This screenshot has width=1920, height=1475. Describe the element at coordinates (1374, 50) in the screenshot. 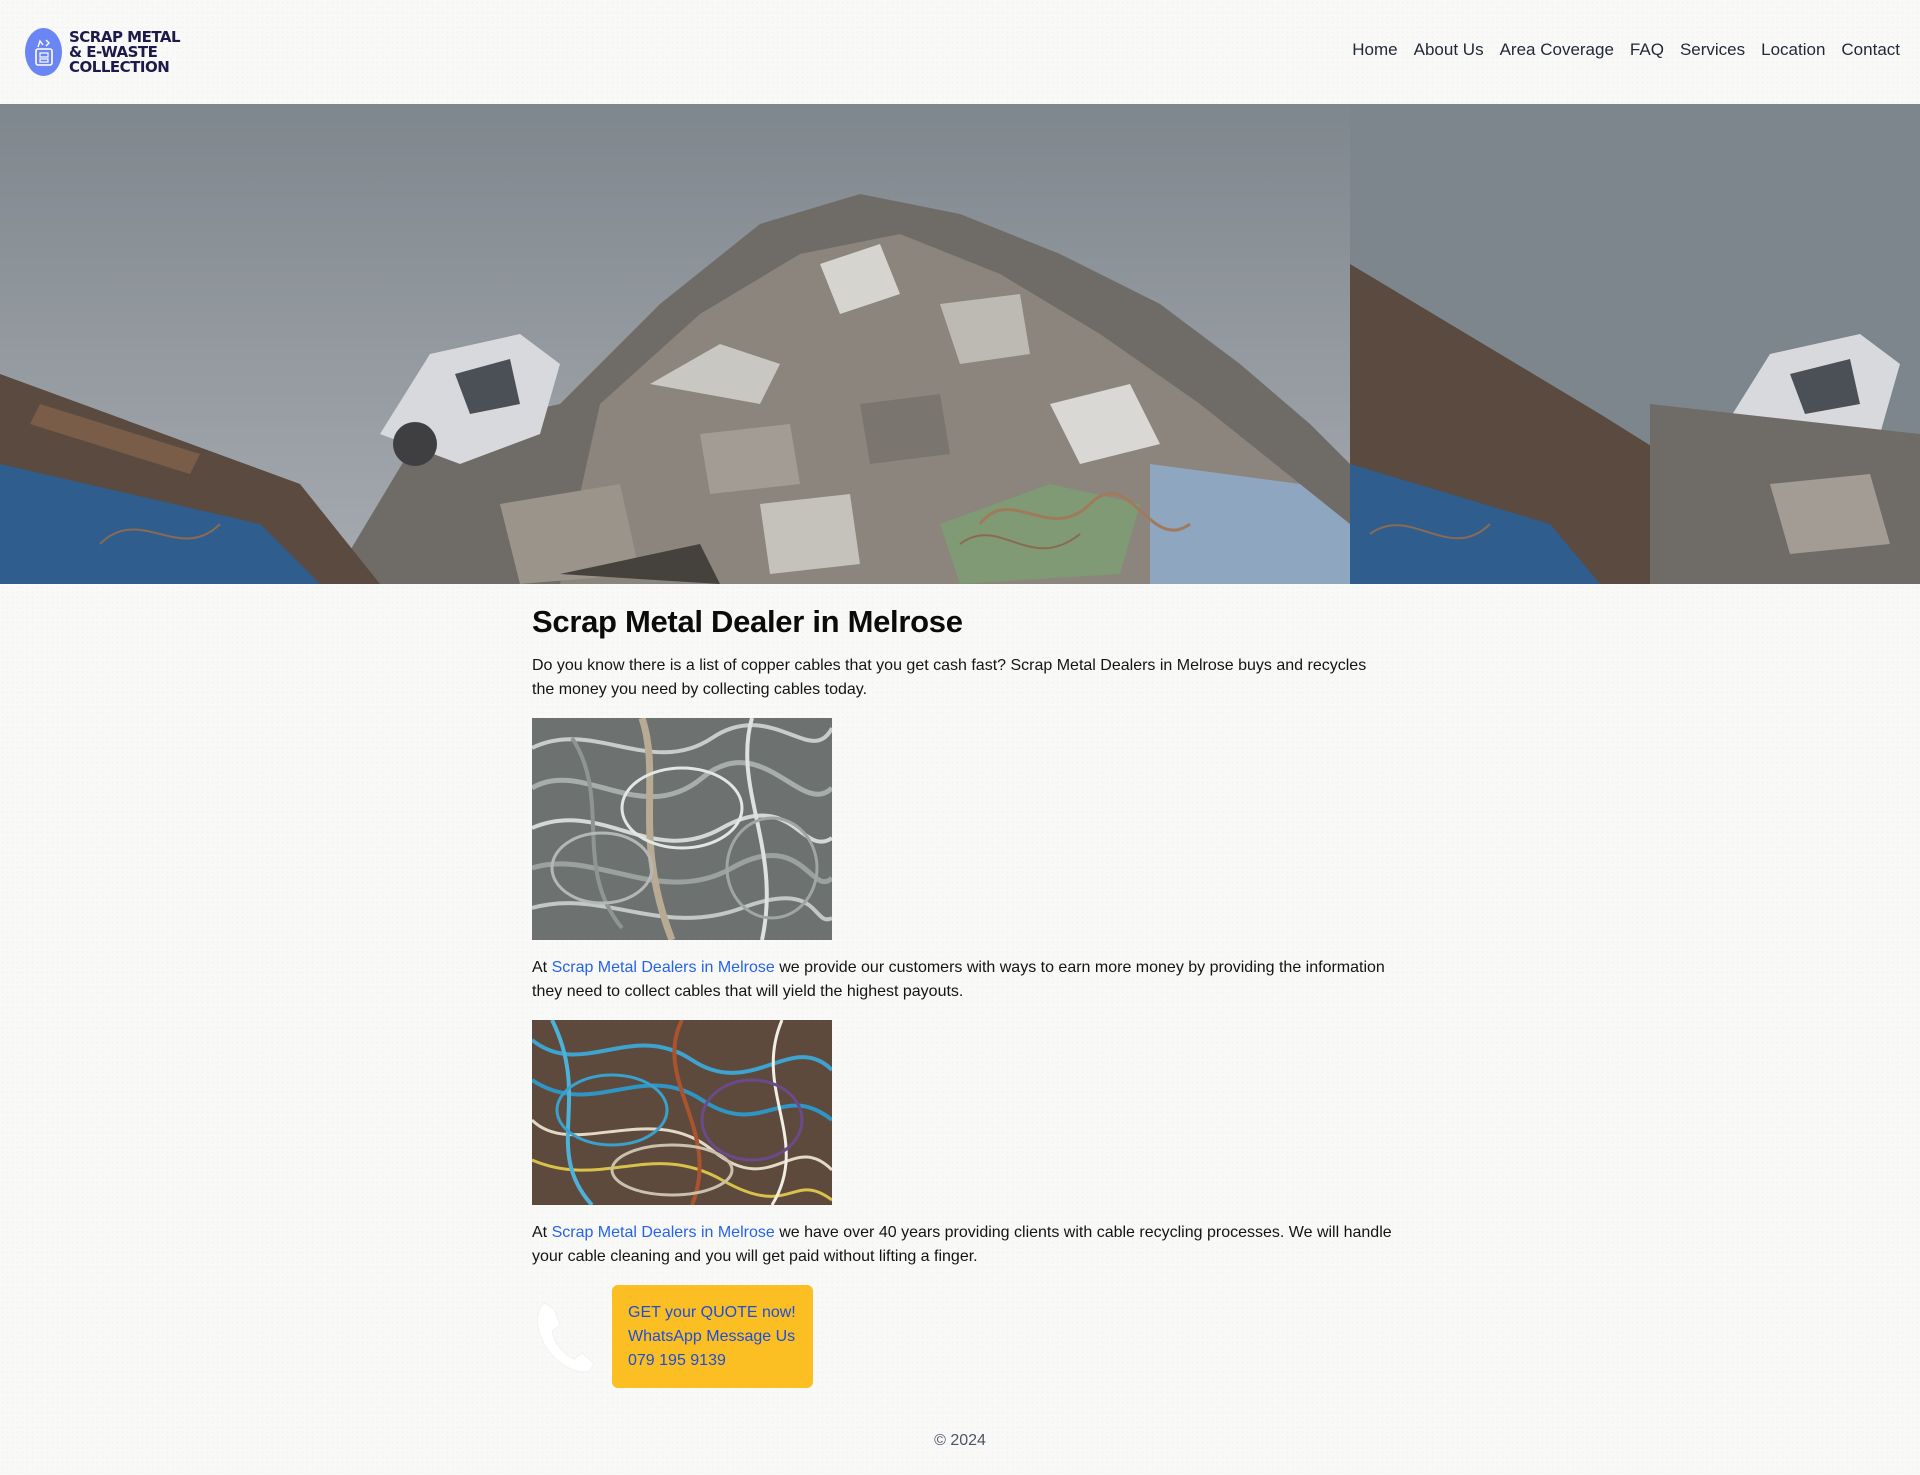

I see `nav-home: Home` at that location.